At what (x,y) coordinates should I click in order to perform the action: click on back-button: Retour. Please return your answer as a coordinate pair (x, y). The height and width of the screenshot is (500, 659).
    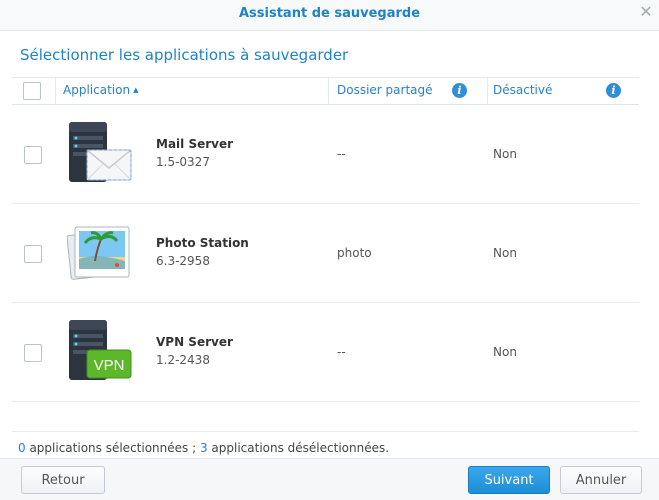
    Looking at the image, I should click on (63, 480).